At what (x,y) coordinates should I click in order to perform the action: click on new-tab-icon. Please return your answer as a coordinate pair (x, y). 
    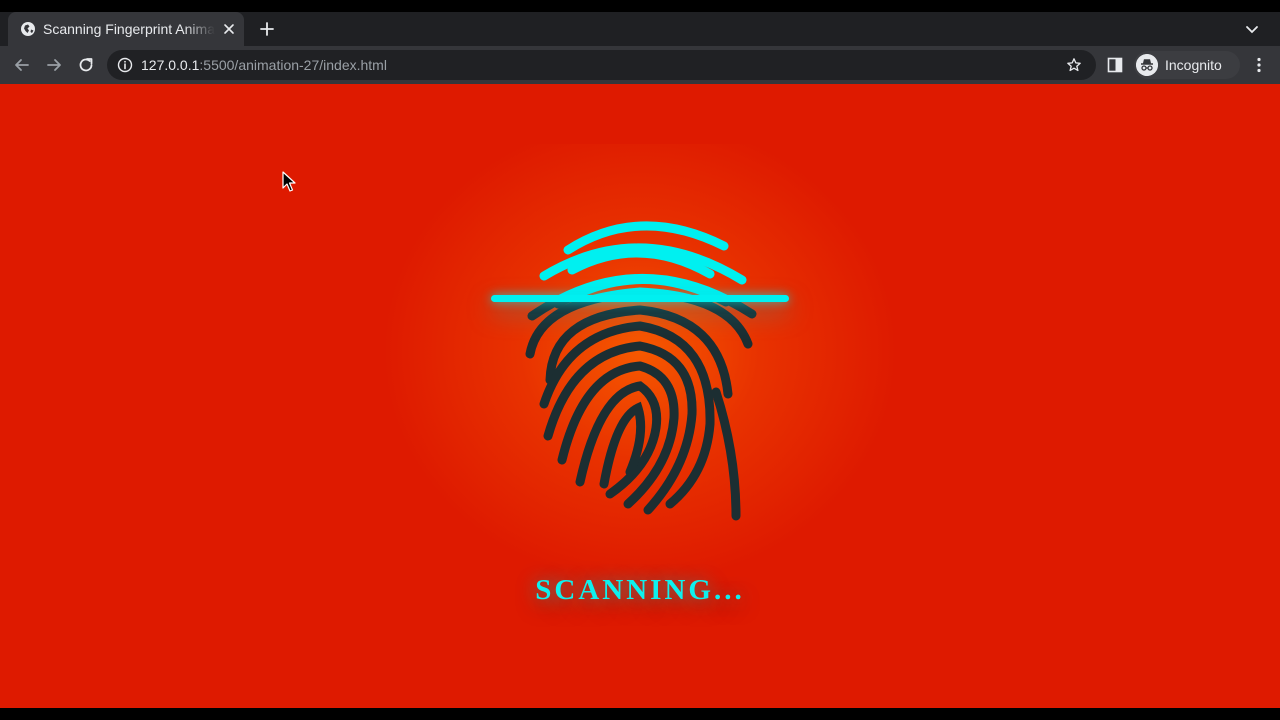
    Looking at the image, I should click on (267, 29).